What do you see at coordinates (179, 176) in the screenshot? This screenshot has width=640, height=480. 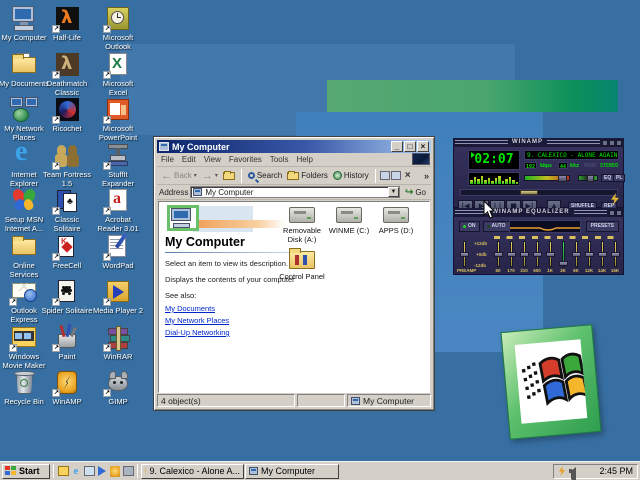 I see `back-button: ← Back ▾` at bounding box center [179, 176].